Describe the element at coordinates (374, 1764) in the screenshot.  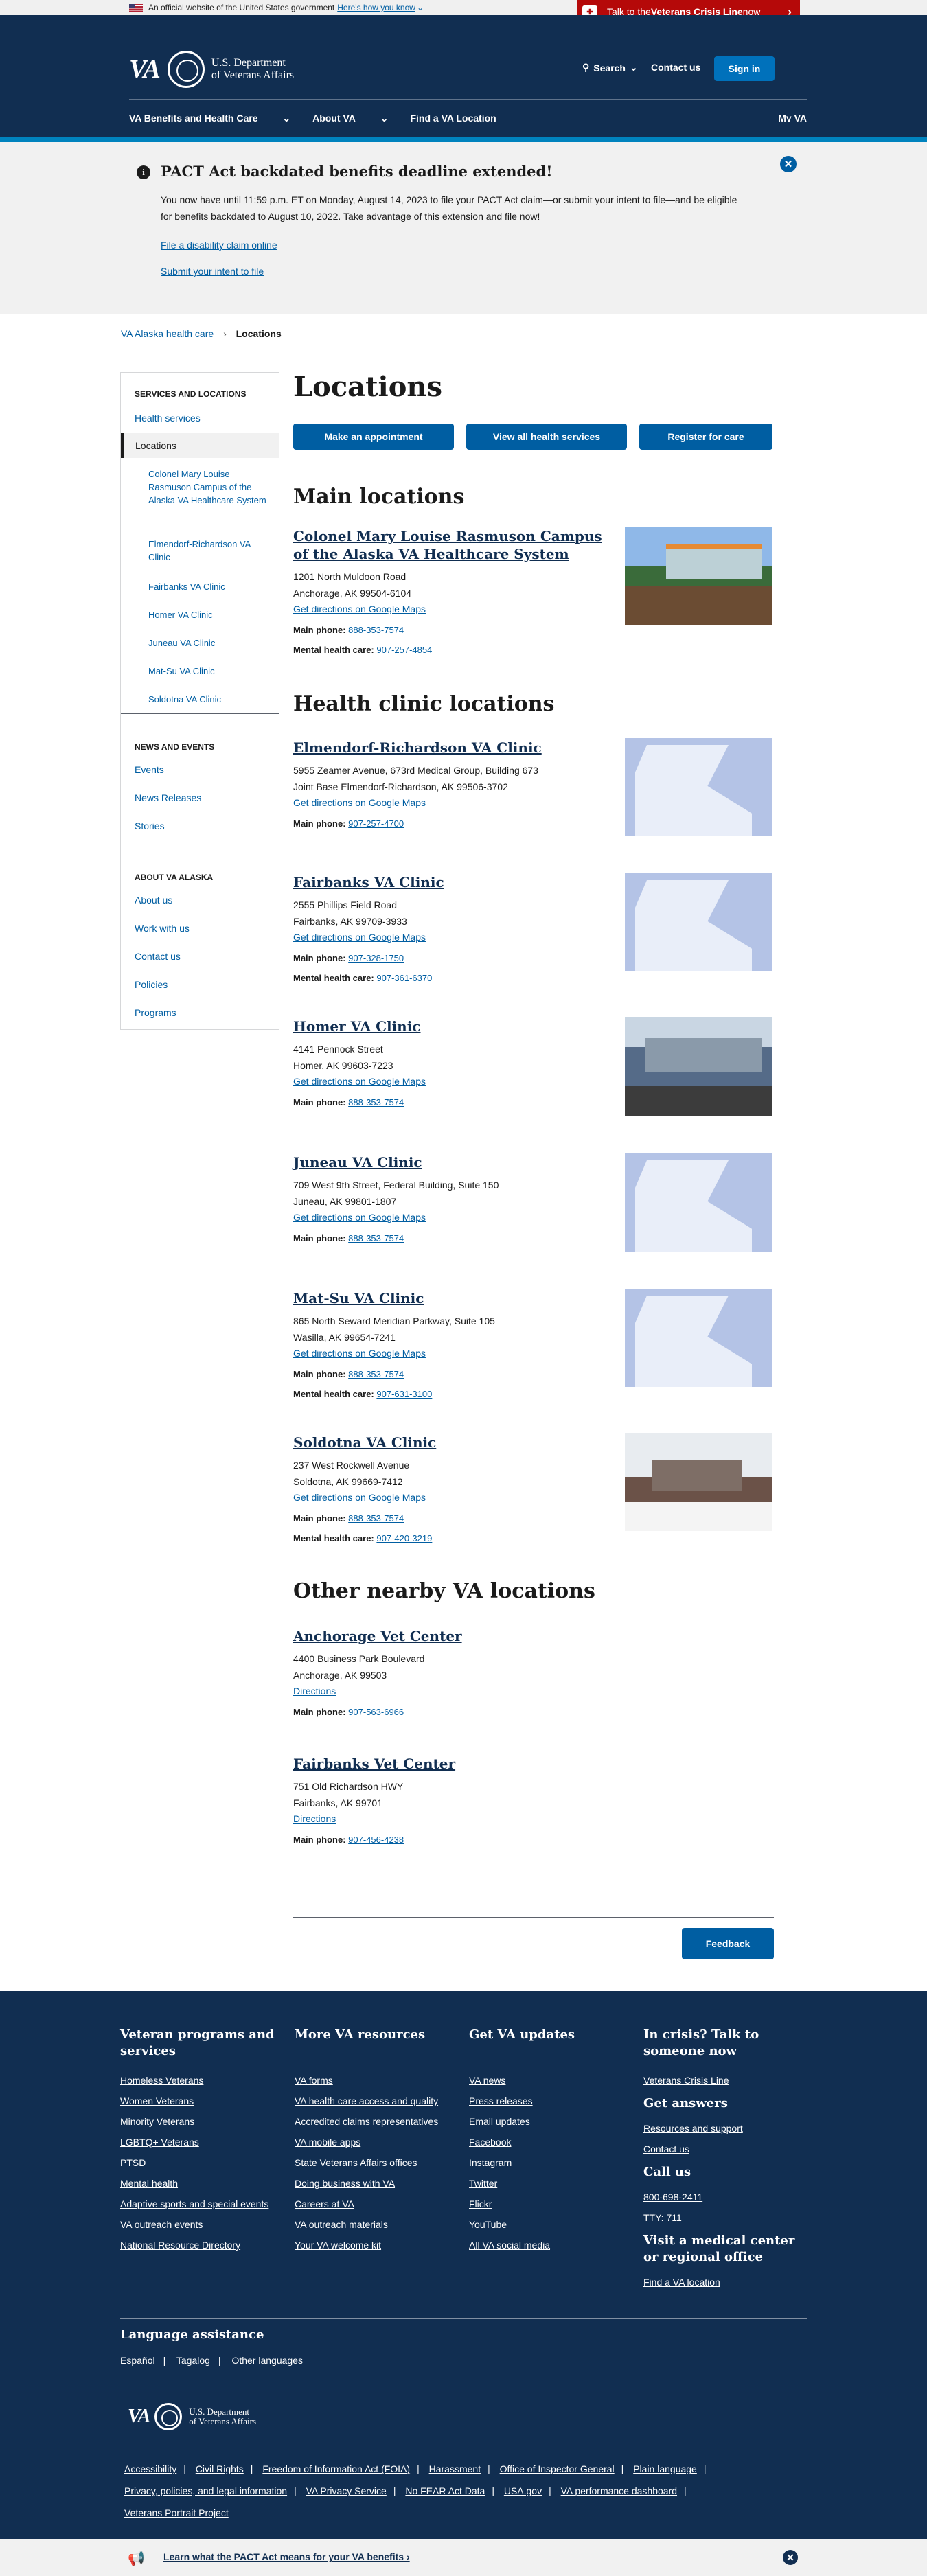
I see `location-name-link: Fairbanks Vet Center` at that location.